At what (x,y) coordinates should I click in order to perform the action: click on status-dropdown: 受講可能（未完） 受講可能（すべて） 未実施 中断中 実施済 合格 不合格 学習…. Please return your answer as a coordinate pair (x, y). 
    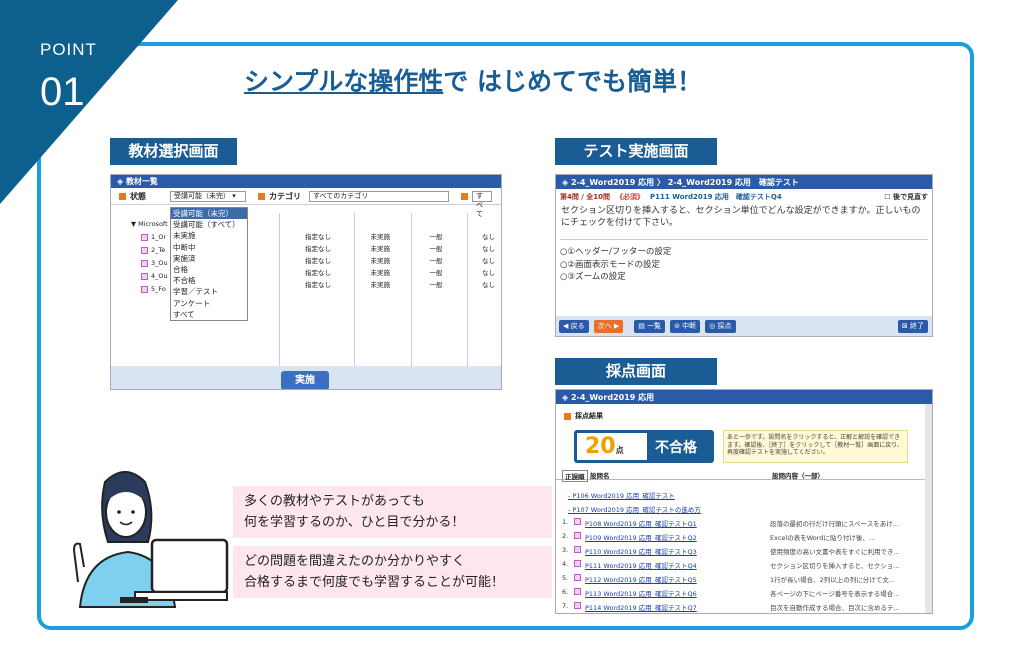
    Looking at the image, I should click on (209, 264).